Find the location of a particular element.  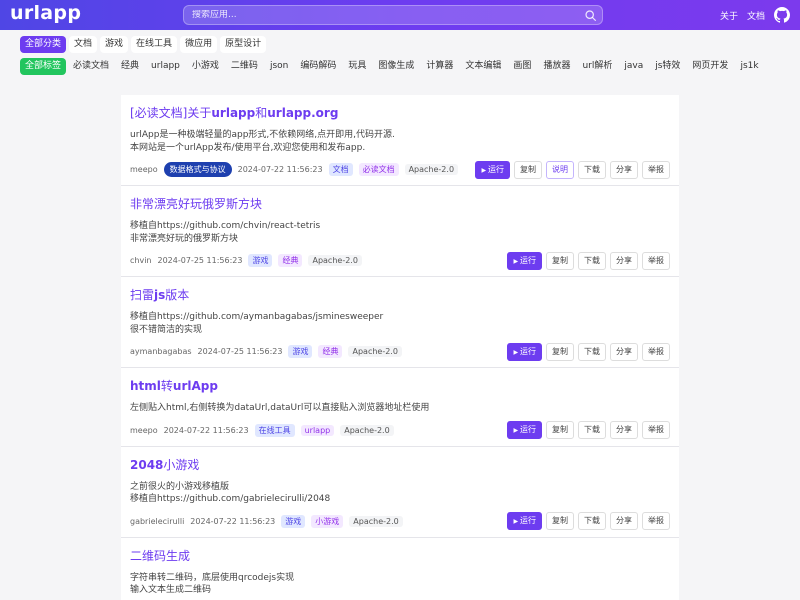

github-icon is located at coordinates (782, 15).